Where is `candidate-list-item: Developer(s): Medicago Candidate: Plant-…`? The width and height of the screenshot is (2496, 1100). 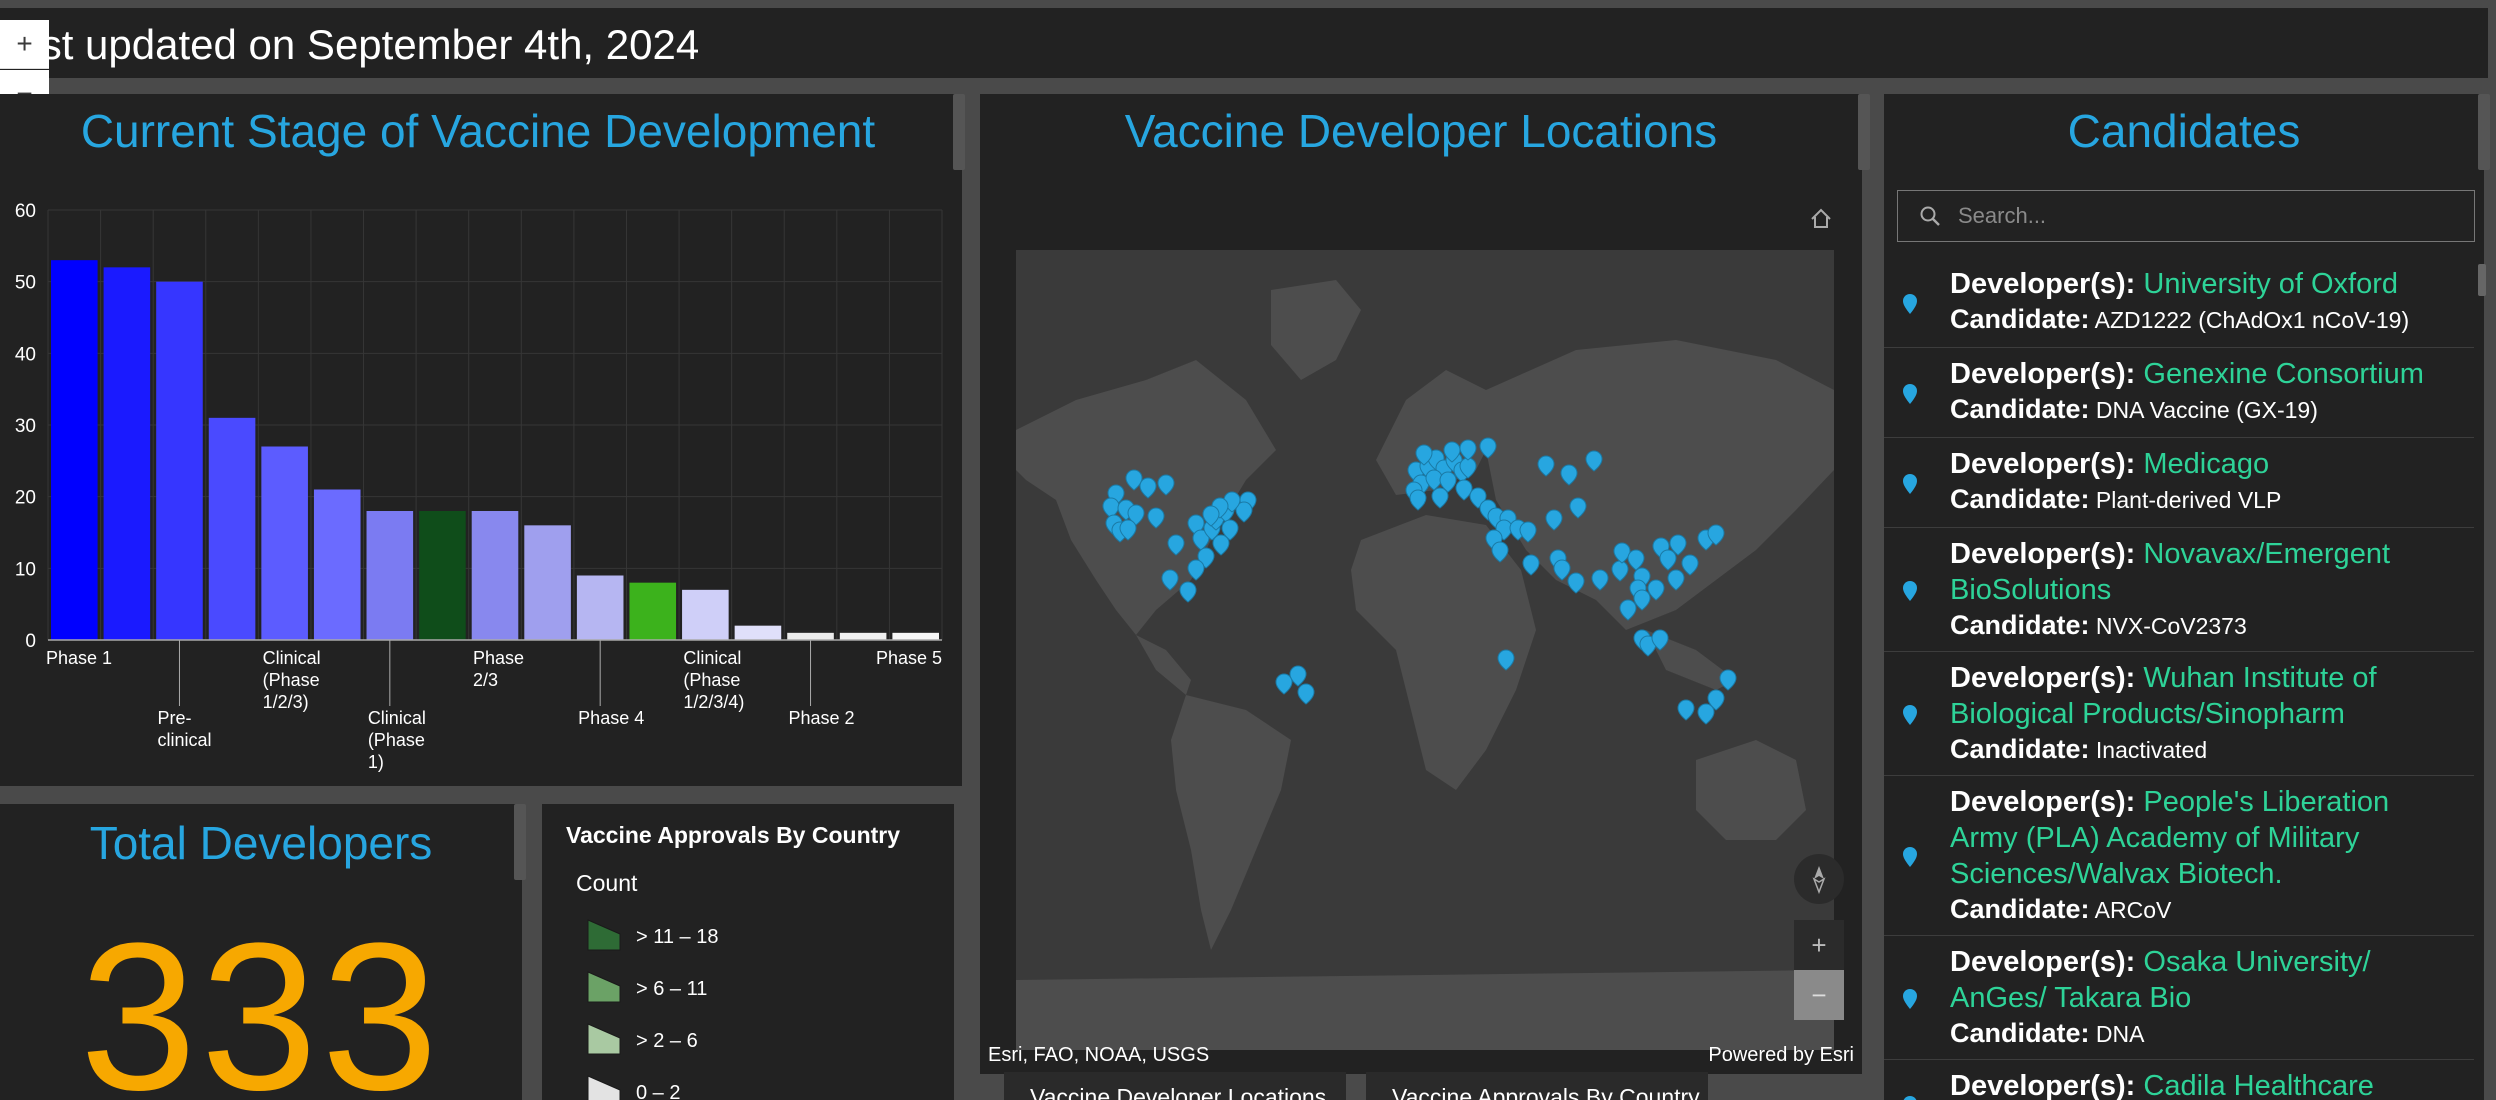
candidate-list-item: Developer(s): Medicago Candidate: Plant-… is located at coordinates (2179, 483).